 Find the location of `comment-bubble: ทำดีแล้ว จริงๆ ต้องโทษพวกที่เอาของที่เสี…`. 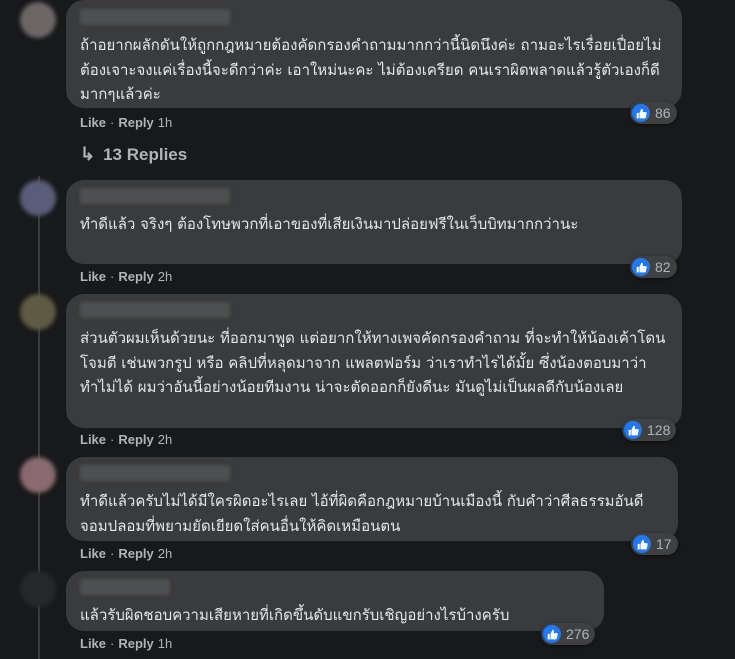

comment-bubble: ทำดีแล้ว จริงๆ ต้องโทษพวกที่เอาของที่เสี… is located at coordinates (374, 222).